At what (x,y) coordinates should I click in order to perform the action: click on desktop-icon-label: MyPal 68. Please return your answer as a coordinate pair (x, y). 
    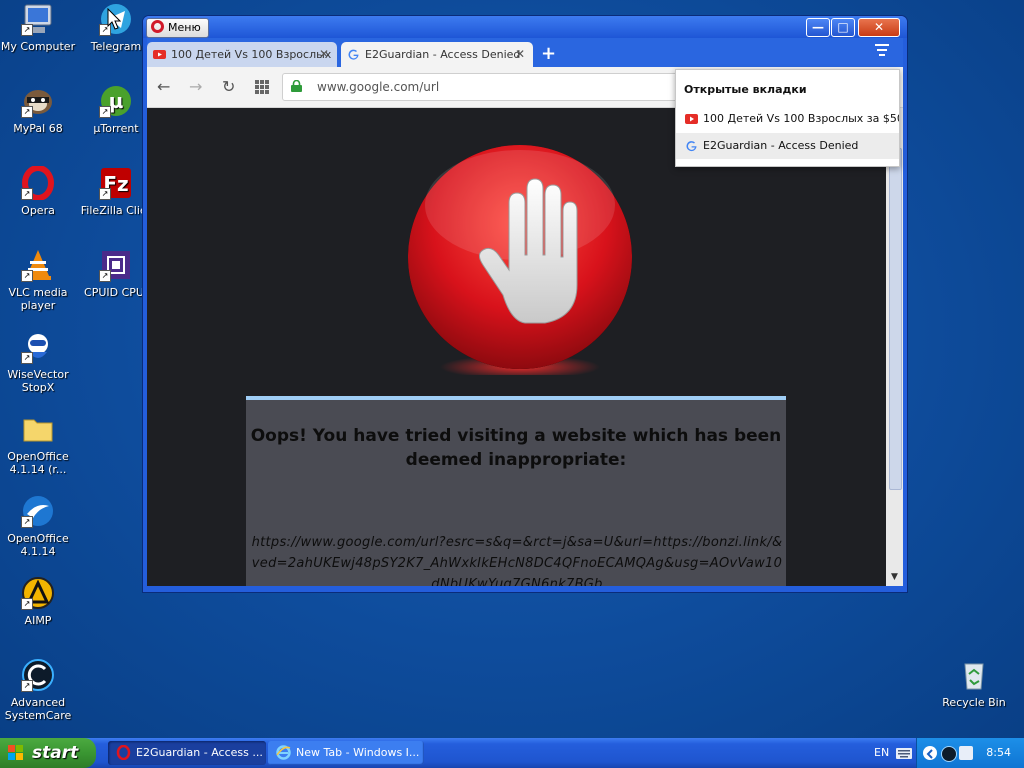
    Looking at the image, I should click on (38, 128).